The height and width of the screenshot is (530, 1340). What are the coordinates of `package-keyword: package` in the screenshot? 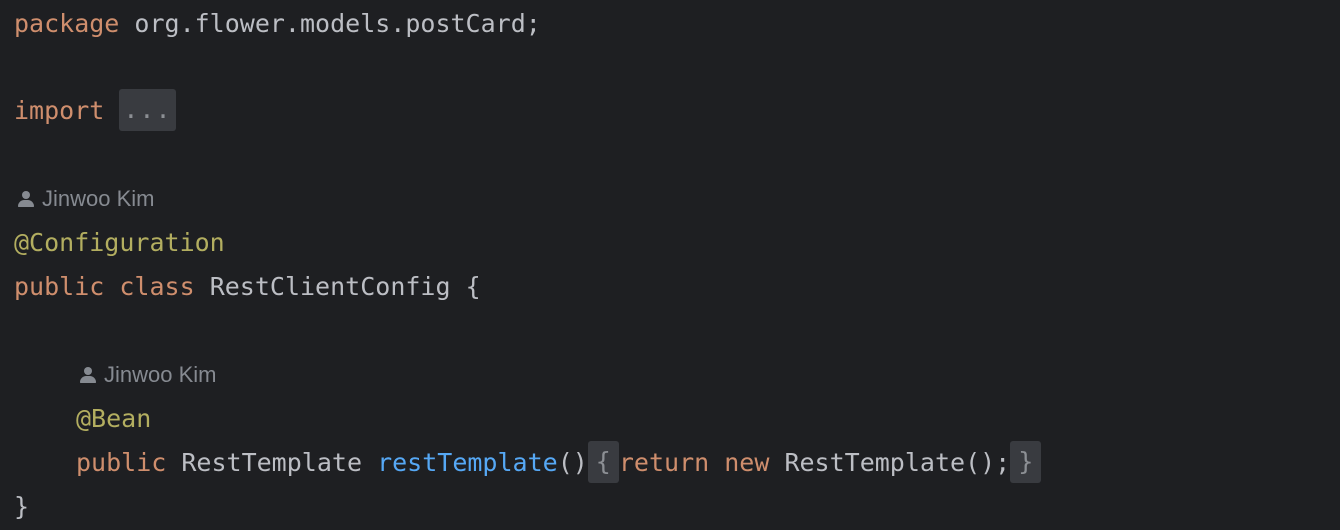 It's located at (67, 23).